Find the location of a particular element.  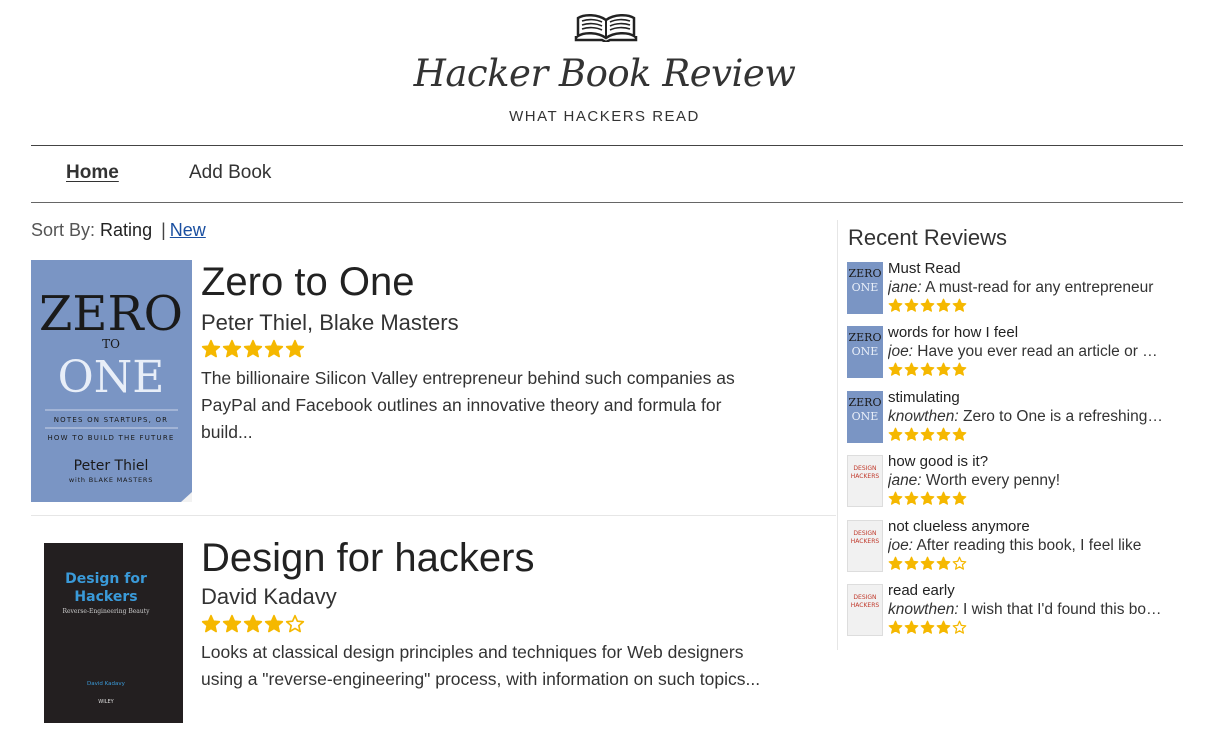

review-title: stimulating is located at coordinates (924, 397).